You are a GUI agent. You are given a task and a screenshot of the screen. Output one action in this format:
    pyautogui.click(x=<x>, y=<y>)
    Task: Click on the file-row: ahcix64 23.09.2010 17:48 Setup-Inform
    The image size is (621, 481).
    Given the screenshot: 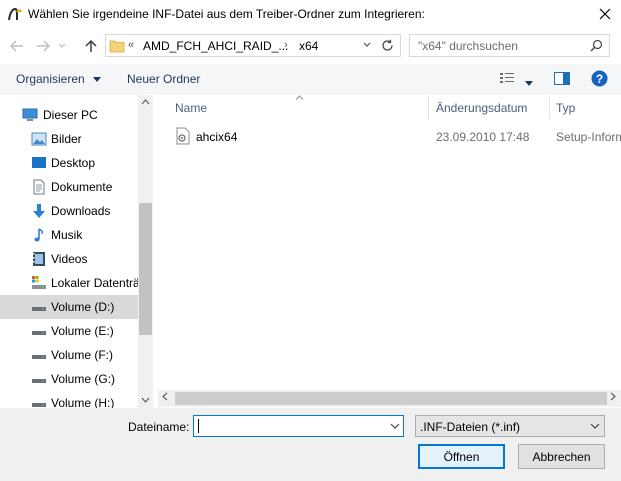 What is the action you would take?
    pyautogui.click(x=389, y=136)
    